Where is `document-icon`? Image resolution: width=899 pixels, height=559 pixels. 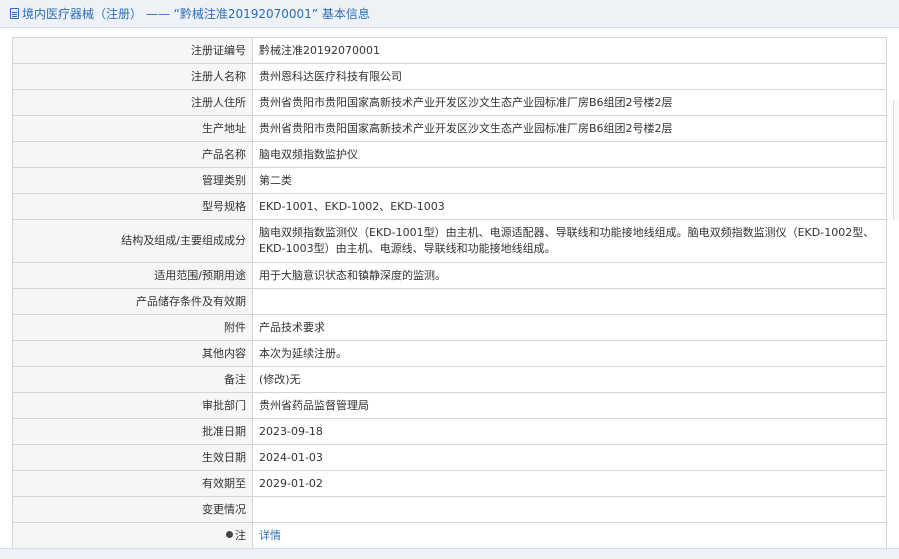 document-icon is located at coordinates (14, 13).